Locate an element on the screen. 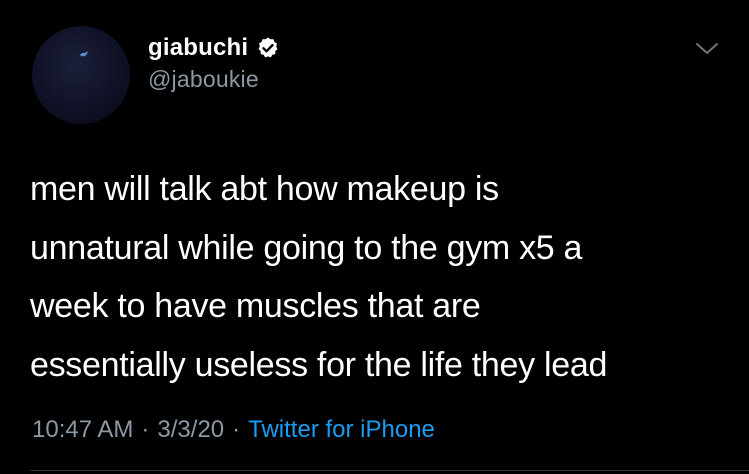 The height and width of the screenshot is (474, 749). avatar is located at coordinates (81, 75).